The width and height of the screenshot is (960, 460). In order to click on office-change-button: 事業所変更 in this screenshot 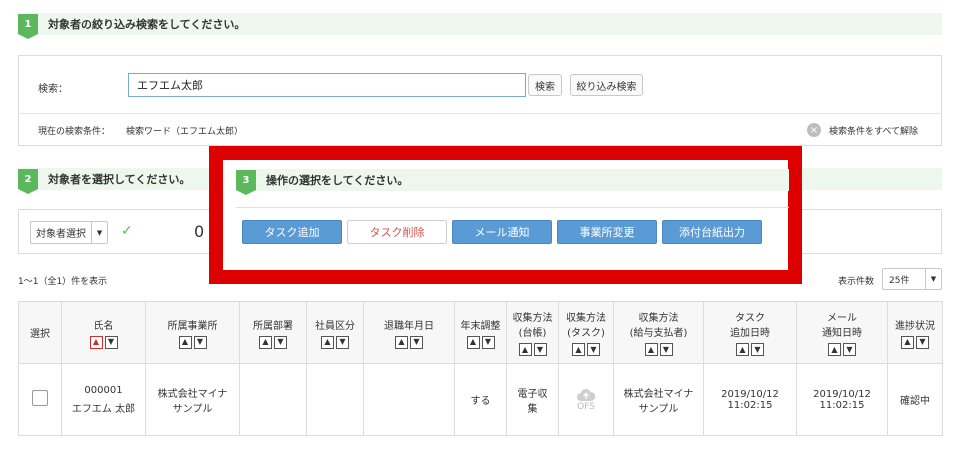, I will do `click(607, 232)`.